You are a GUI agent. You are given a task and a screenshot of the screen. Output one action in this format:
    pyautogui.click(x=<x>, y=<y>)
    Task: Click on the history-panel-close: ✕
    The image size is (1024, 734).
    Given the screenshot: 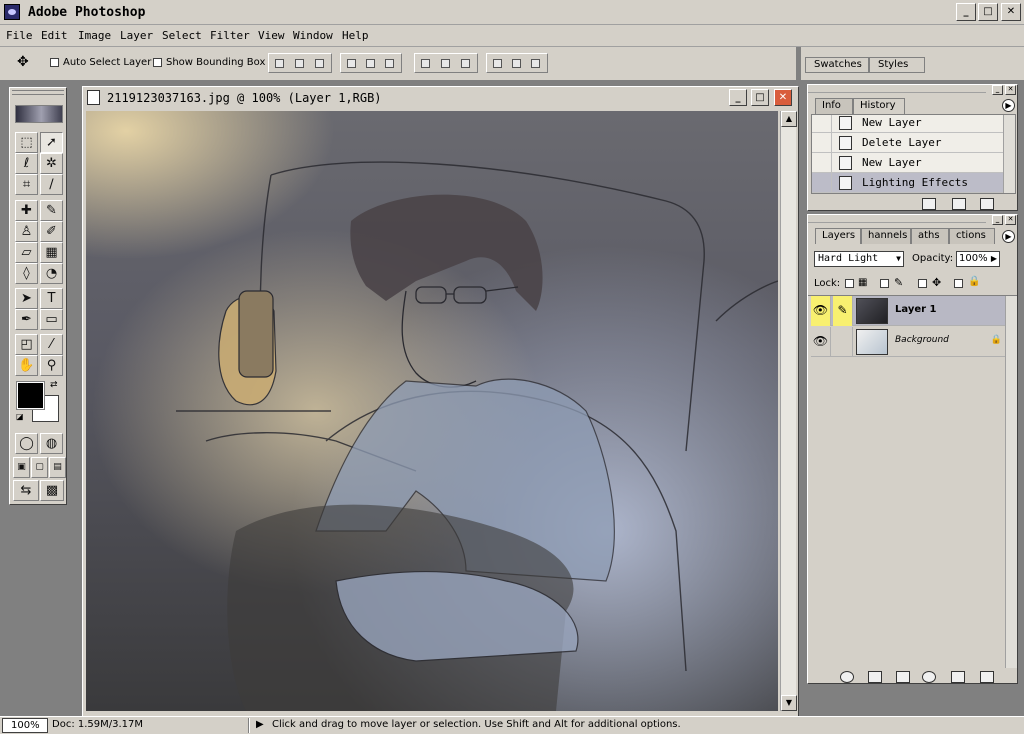 What is the action you would take?
    pyautogui.click(x=1010, y=90)
    